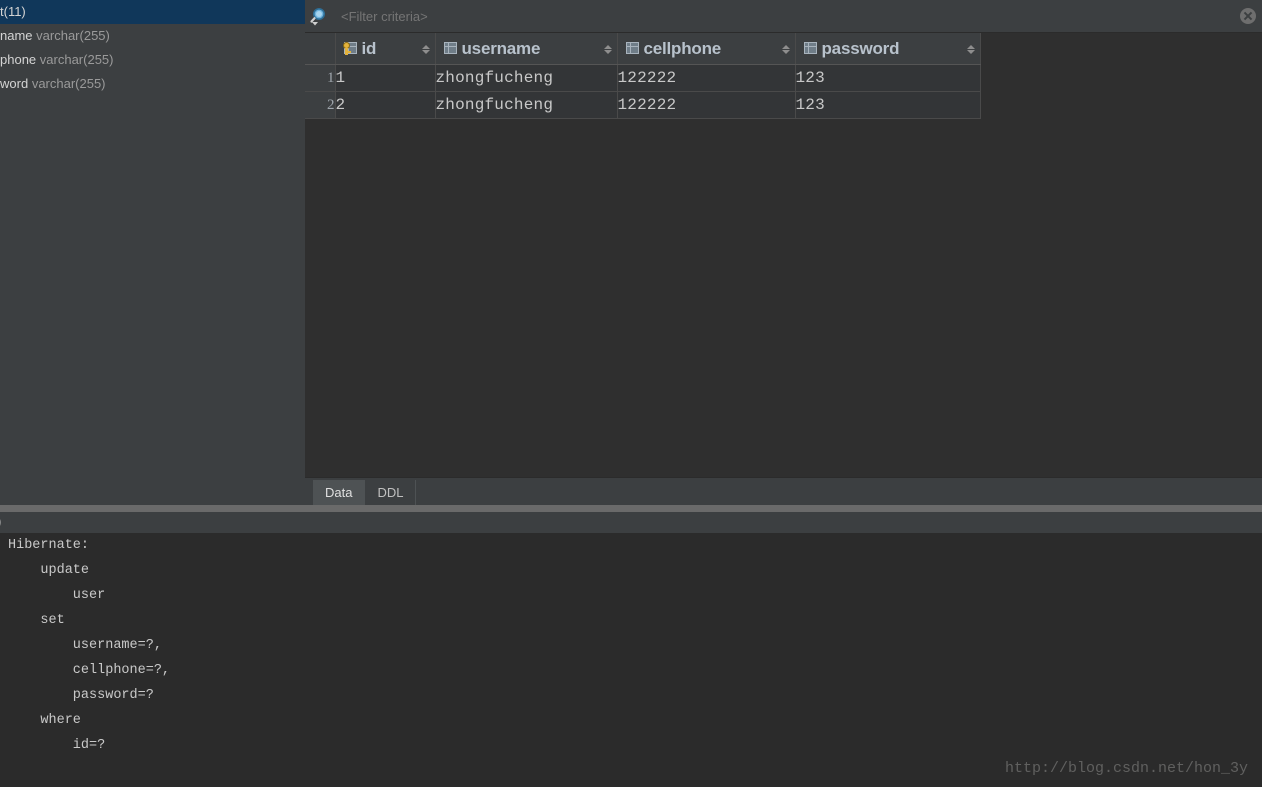  Describe the element at coordinates (369, 48) in the screenshot. I see `column-header-label: id` at that location.